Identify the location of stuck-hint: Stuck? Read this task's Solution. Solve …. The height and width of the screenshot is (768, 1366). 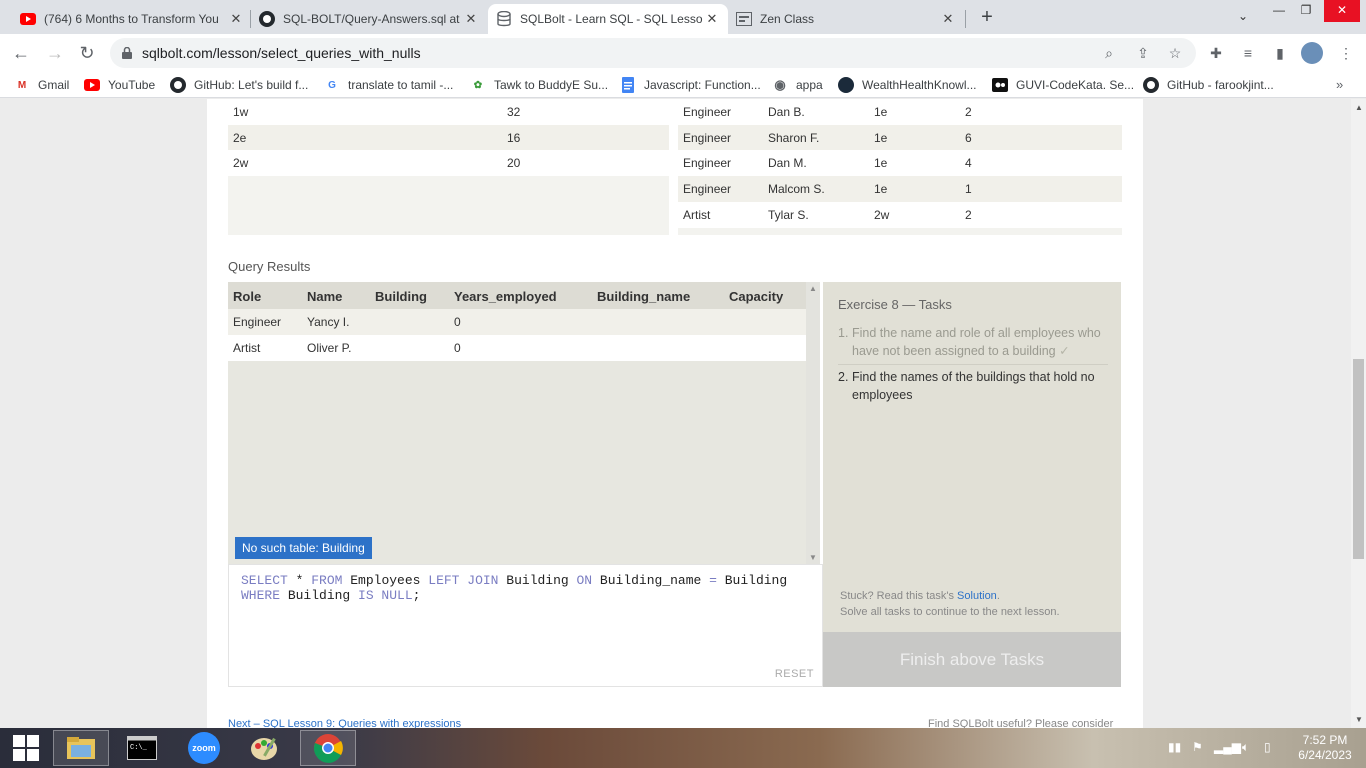
(950, 604).